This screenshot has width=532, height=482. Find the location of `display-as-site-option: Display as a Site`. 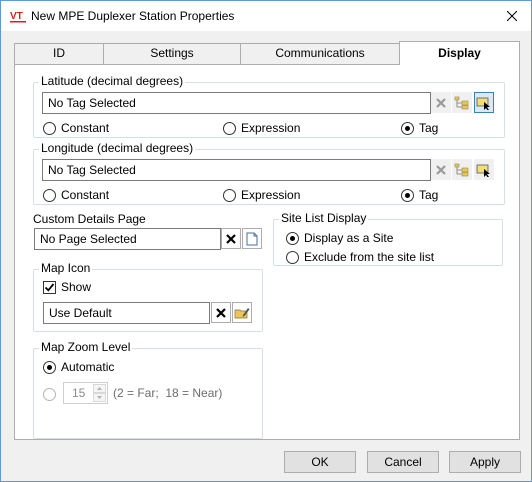

display-as-site-option: Display as a Site is located at coordinates (339, 238).